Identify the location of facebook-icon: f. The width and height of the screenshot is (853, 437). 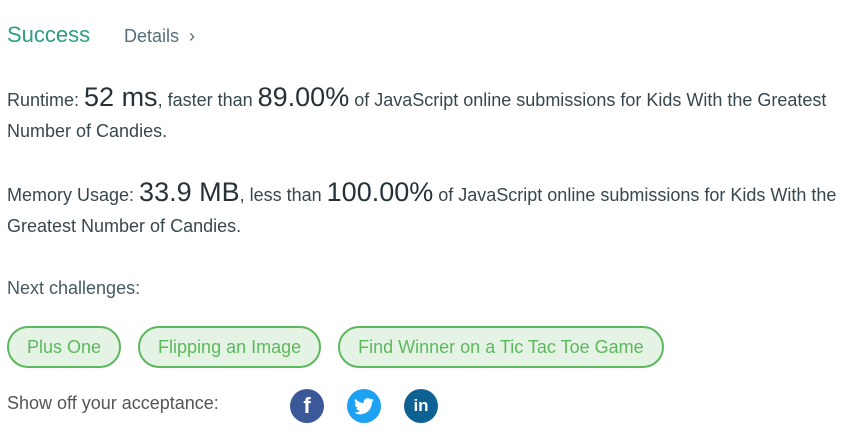
(307, 406).